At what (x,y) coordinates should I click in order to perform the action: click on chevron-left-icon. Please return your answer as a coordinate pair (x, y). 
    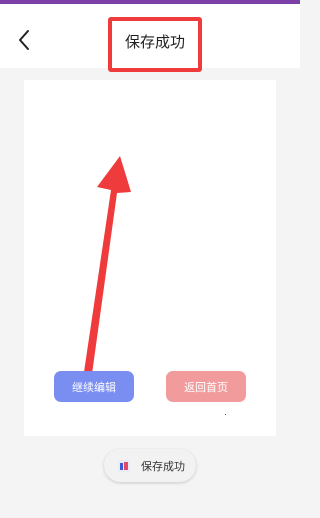
    Looking at the image, I should click on (24, 40).